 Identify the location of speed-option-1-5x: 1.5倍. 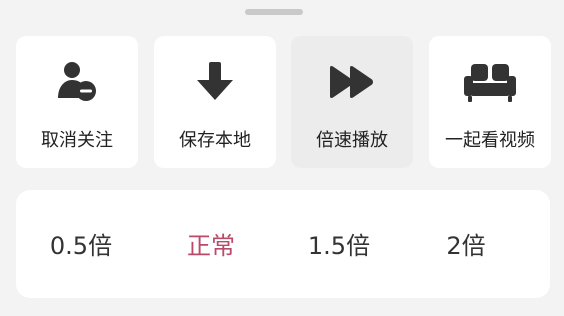
(339, 243).